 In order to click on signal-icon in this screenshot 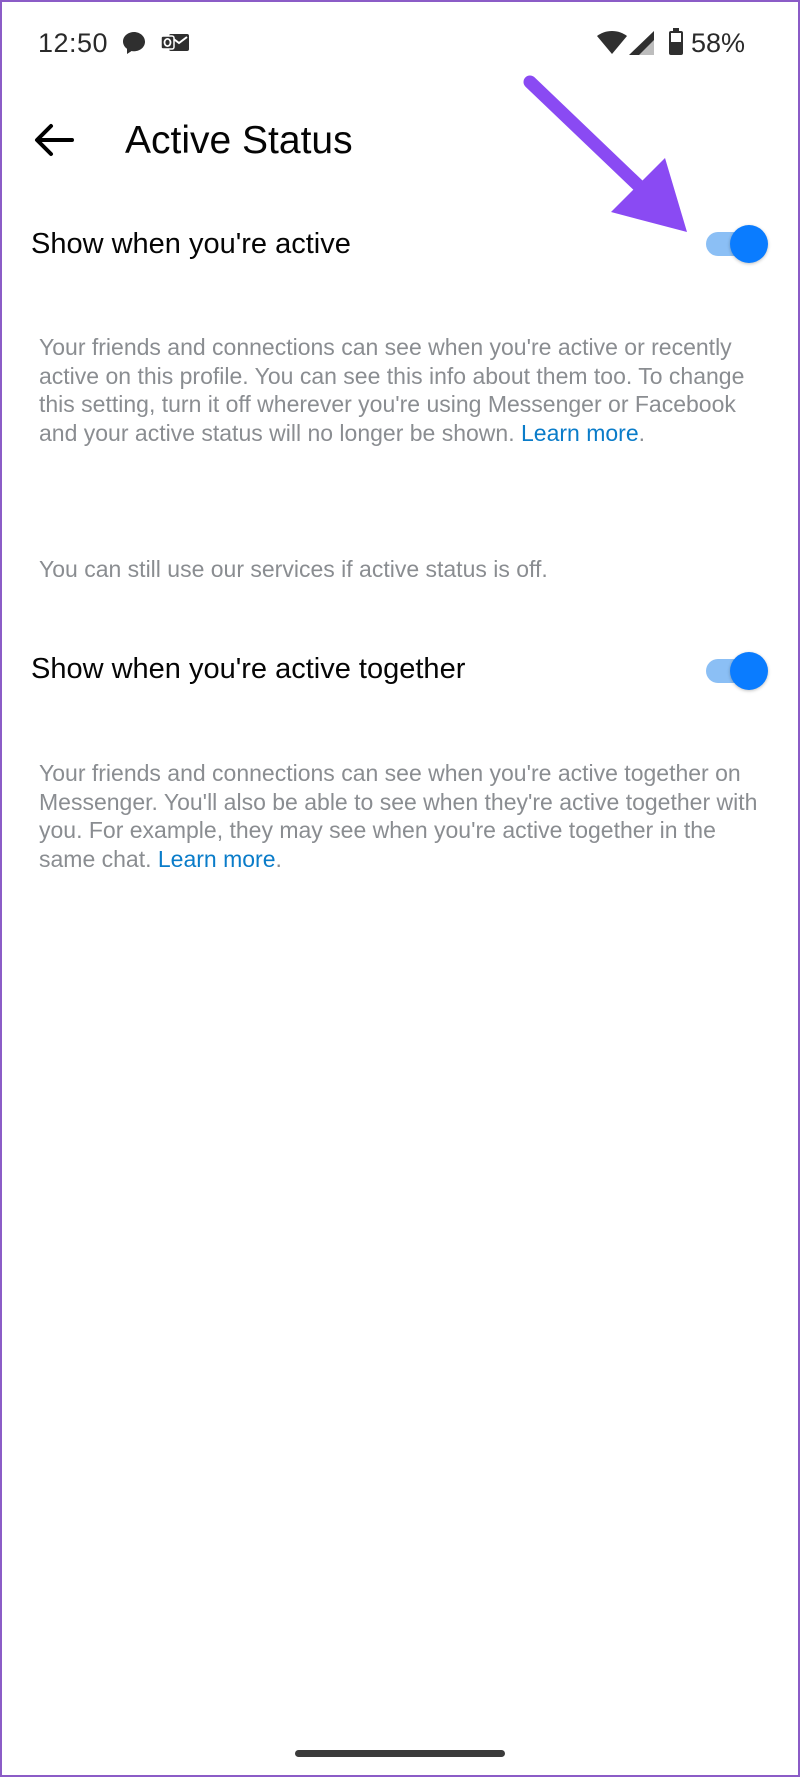, I will do `click(642, 45)`.